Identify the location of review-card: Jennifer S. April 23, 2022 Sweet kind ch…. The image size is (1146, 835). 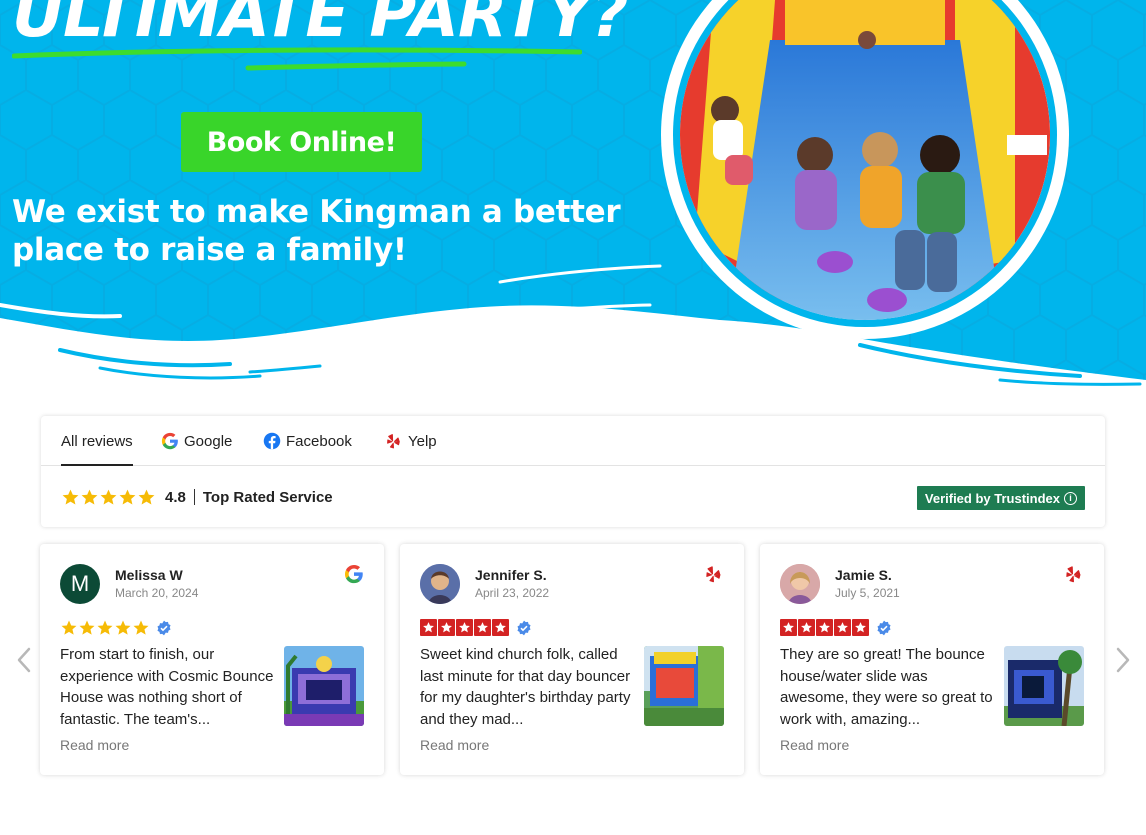
(572, 659).